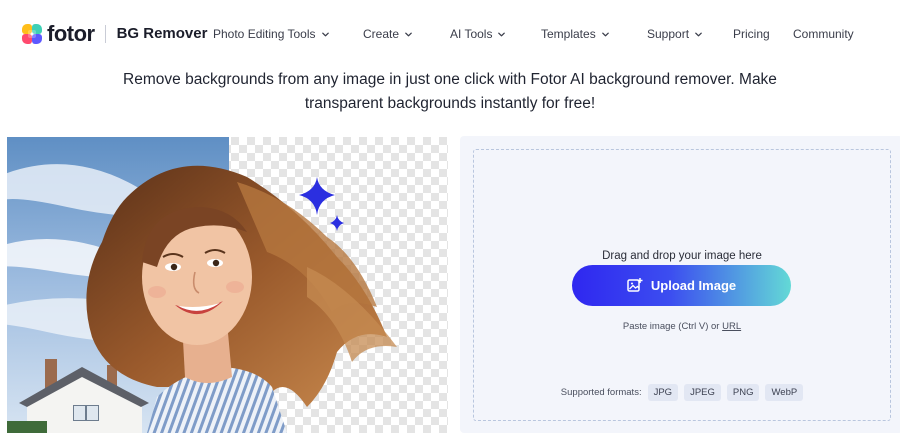 Image resolution: width=900 pixels, height=447 pixels. I want to click on nav-photo-editing-tools: Photo Editing Tools, so click(271, 34).